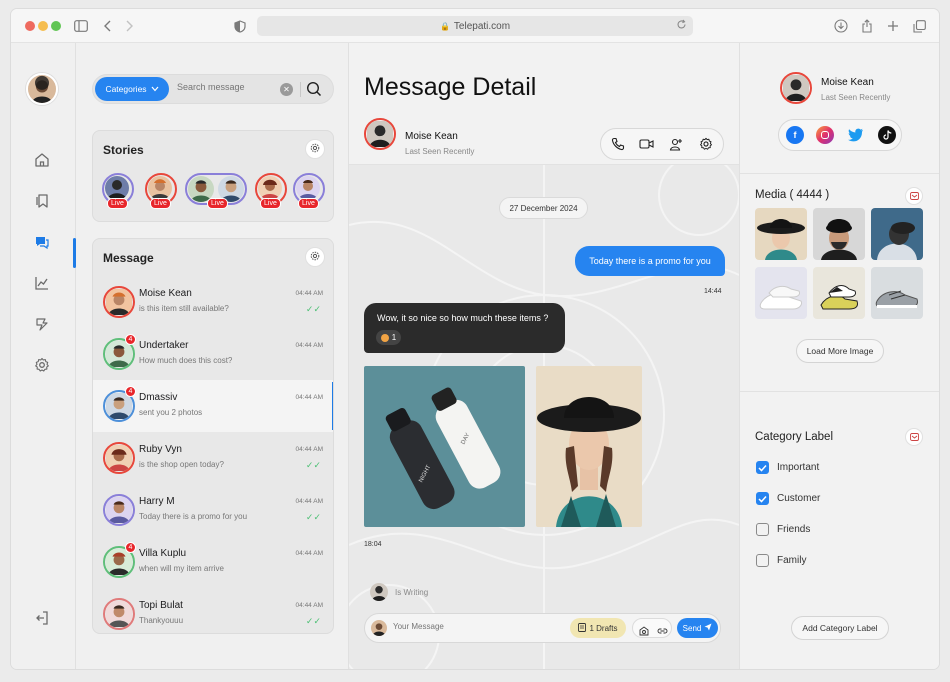  What do you see at coordinates (108, 26) in the screenshot?
I see `back-arrow-icon` at bounding box center [108, 26].